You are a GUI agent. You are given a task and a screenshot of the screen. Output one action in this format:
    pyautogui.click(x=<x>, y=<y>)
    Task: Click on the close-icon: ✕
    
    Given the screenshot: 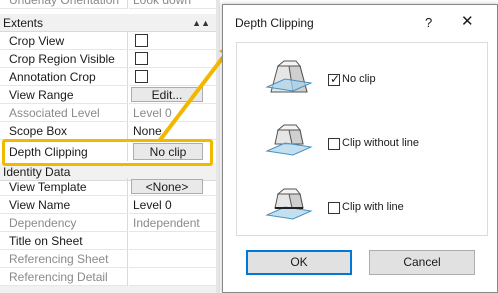 What is the action you would take?
    pyautogui.click(x=467, y=21)
    